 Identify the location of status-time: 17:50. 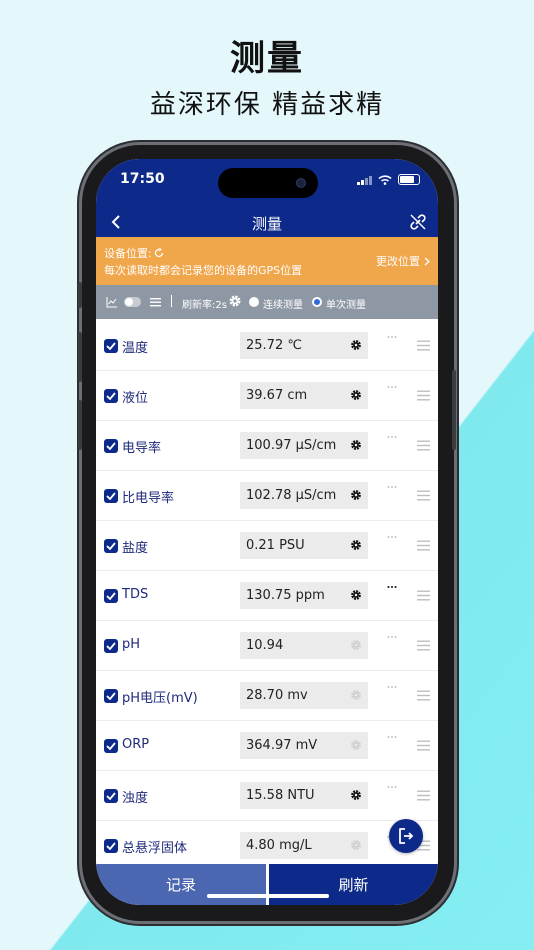
(142, 179).